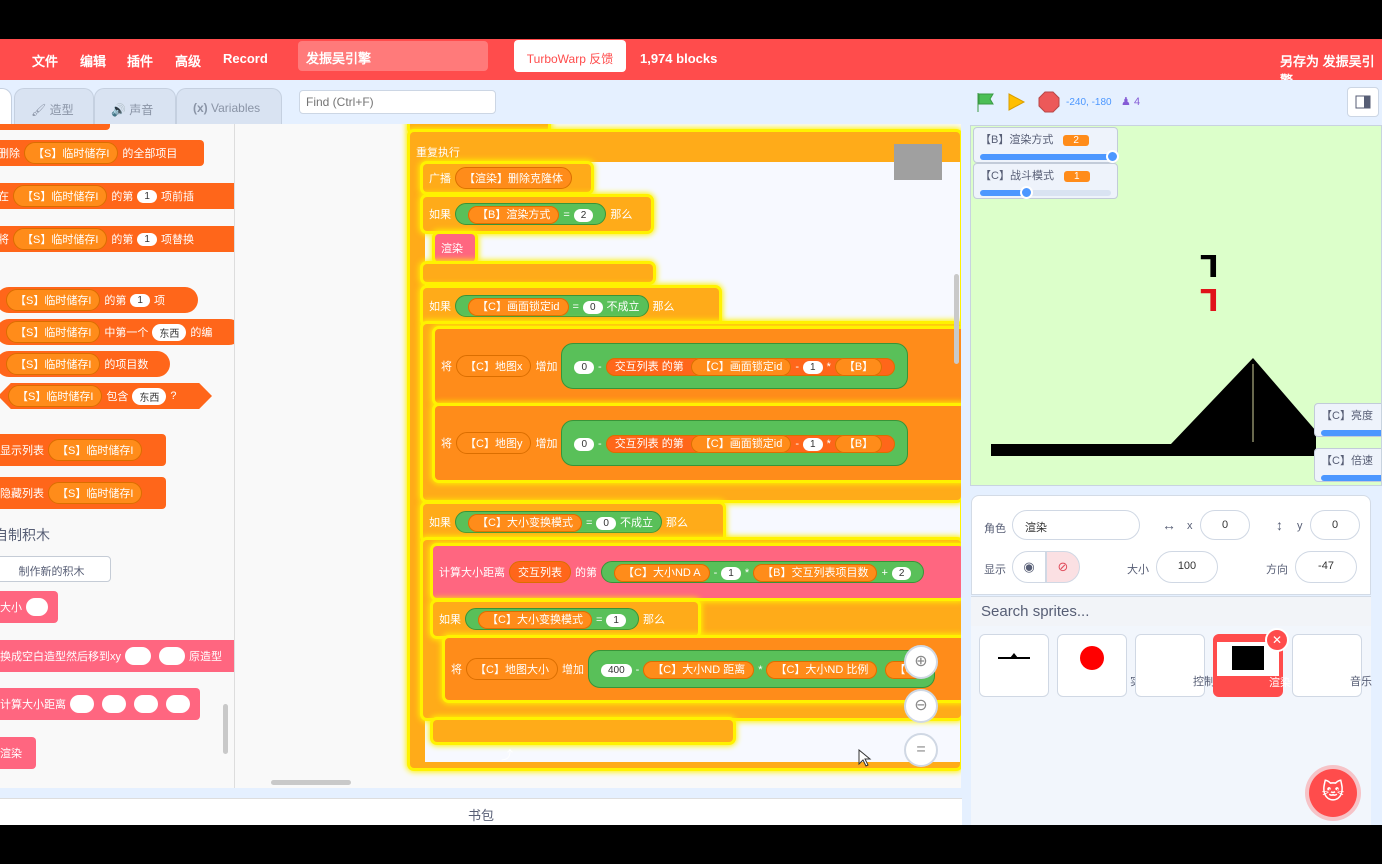 The width and height of the screenshot is (1382, 864). I want to click on delete-sprite-button: ✕, so click(1277, 640).